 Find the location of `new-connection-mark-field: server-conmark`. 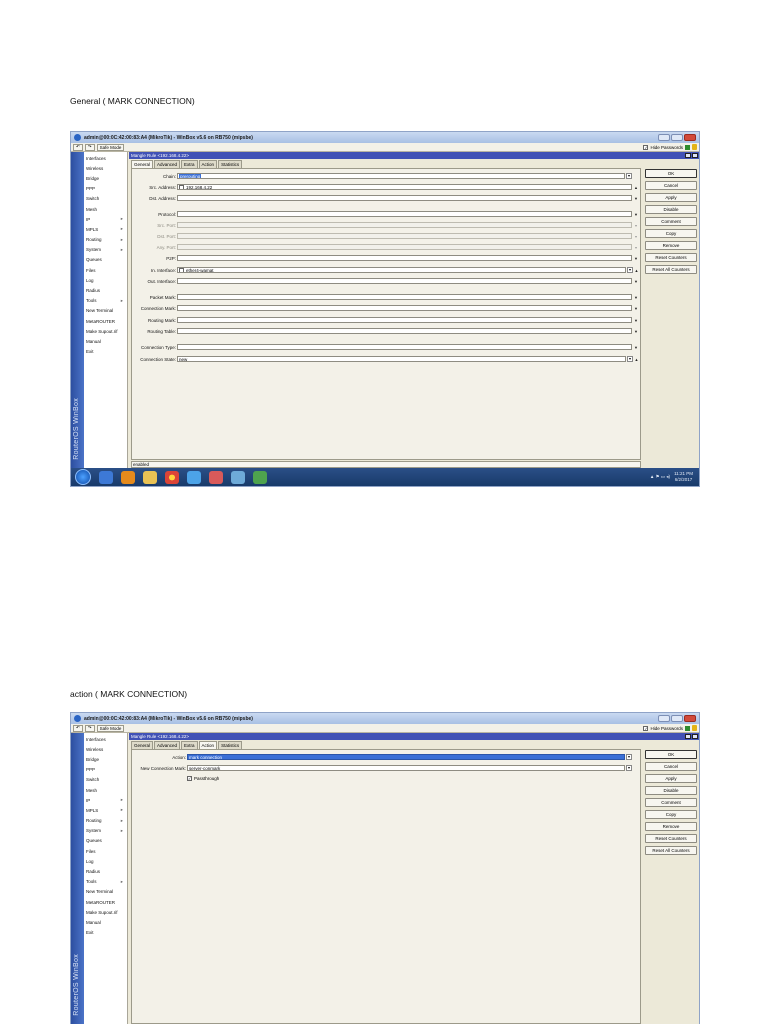

new-connection-mark-field: server-conmark is located at coordinates (406, 768).